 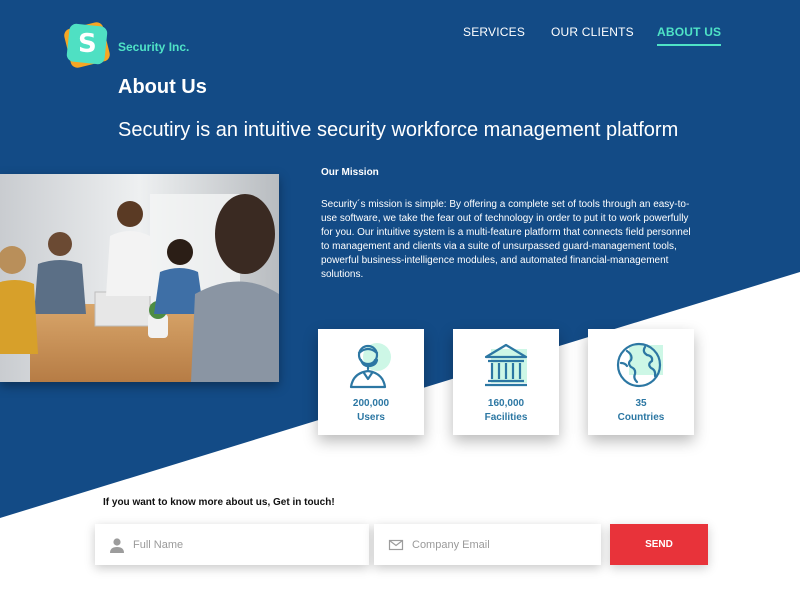 What do you see at coordinates (641, 365) in the screenshot?
I see `globe-icon` at bounding box center [641, 365].